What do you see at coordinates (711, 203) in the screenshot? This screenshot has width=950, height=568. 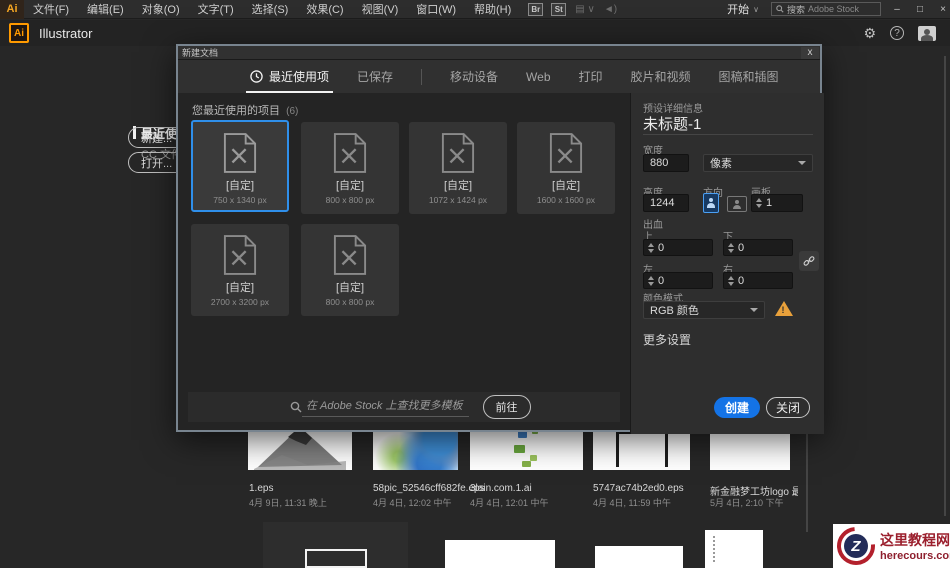 I see `orientation-portrait-icon` at bounding box center [711, 203].